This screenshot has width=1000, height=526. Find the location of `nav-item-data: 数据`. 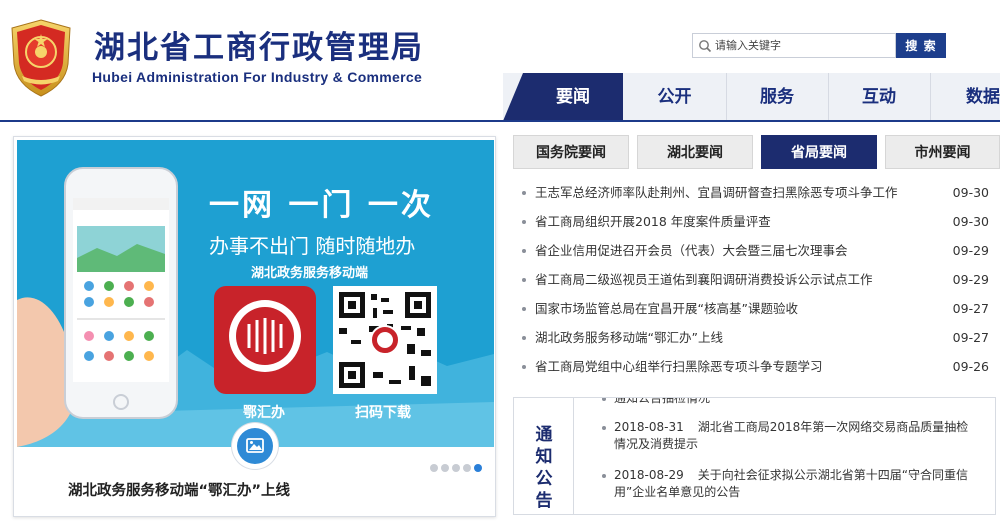

nav-item-data: 数据 is located at coordinates (976, 97).